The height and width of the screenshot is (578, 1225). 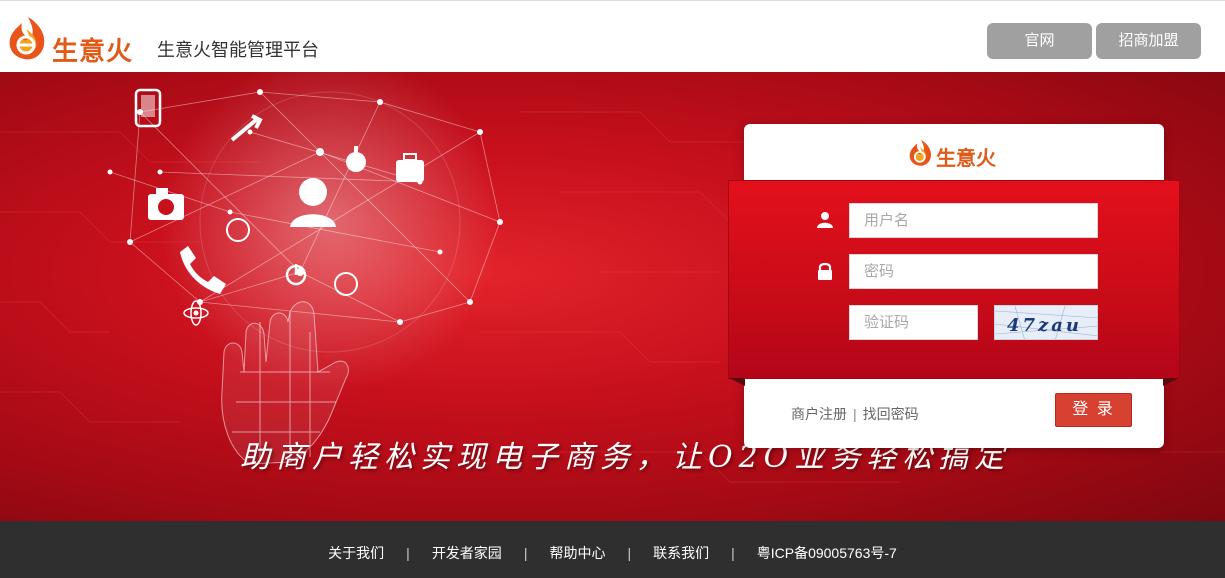 I want to click on captcha-text: 47zau, so click(x=1044, y=325).